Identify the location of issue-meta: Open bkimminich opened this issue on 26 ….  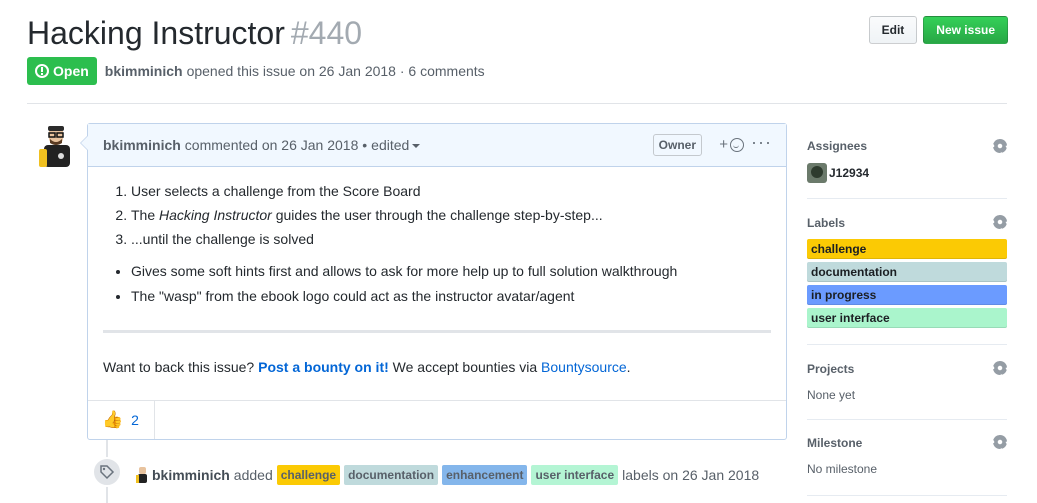
(256, 71).